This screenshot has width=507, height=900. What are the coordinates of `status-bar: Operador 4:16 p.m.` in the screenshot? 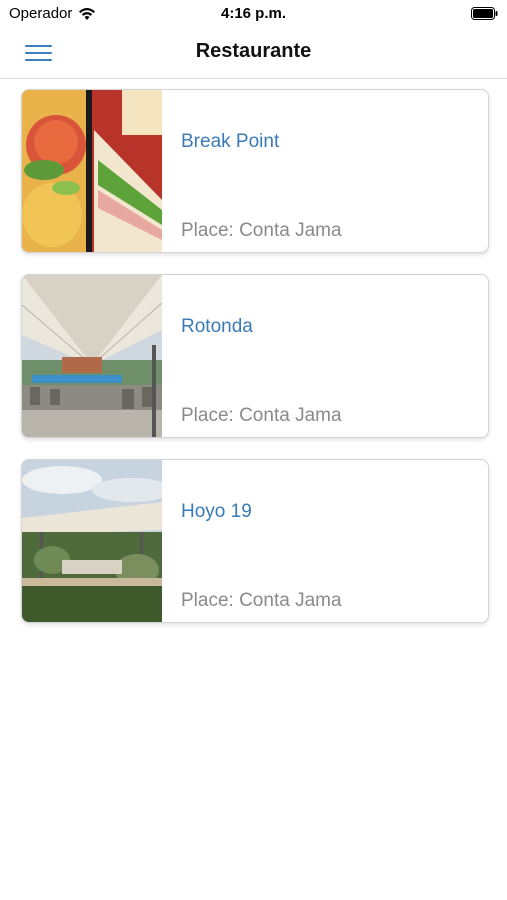 It's located at (253, 14).